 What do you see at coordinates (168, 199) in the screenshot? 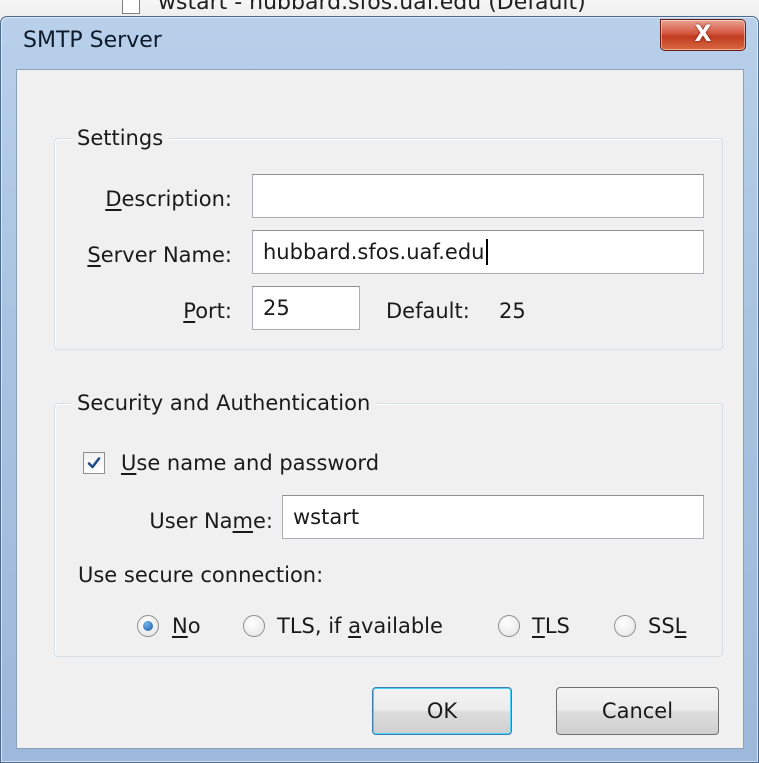
I see `description-label: Description:` at bounding box center [168, 199].